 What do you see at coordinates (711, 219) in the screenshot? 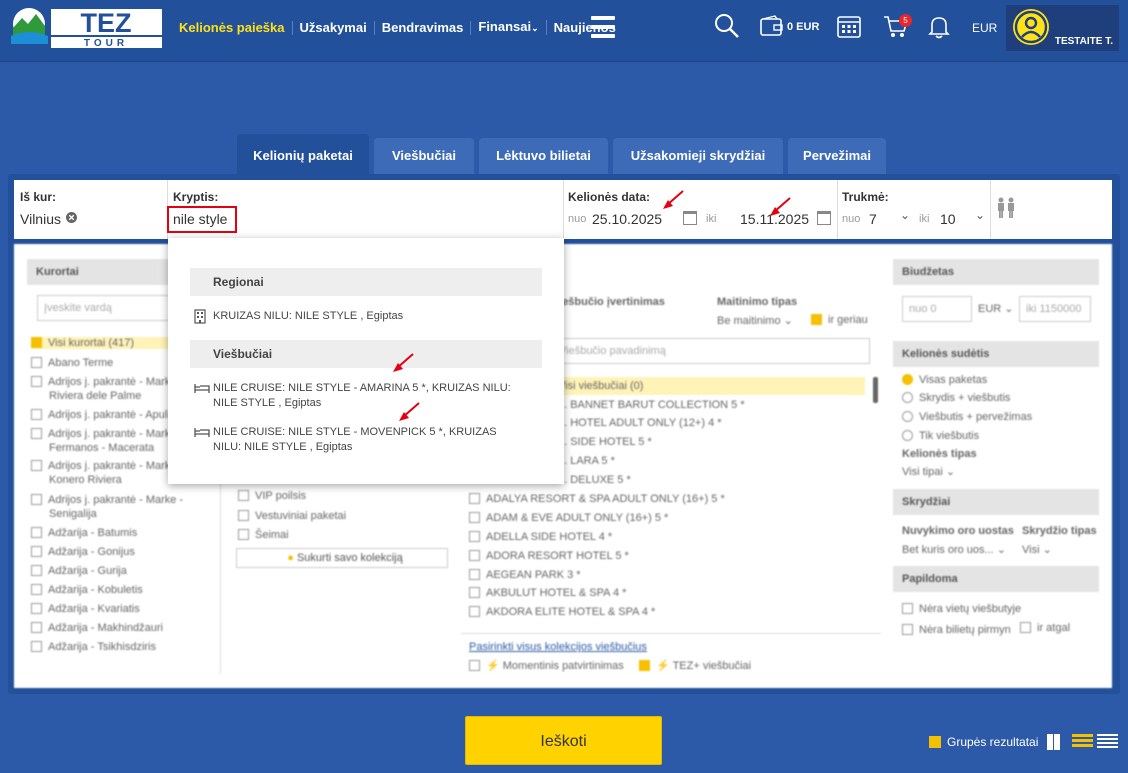
I see `date-to-prefix: iki` at bounding box center [711, 219].